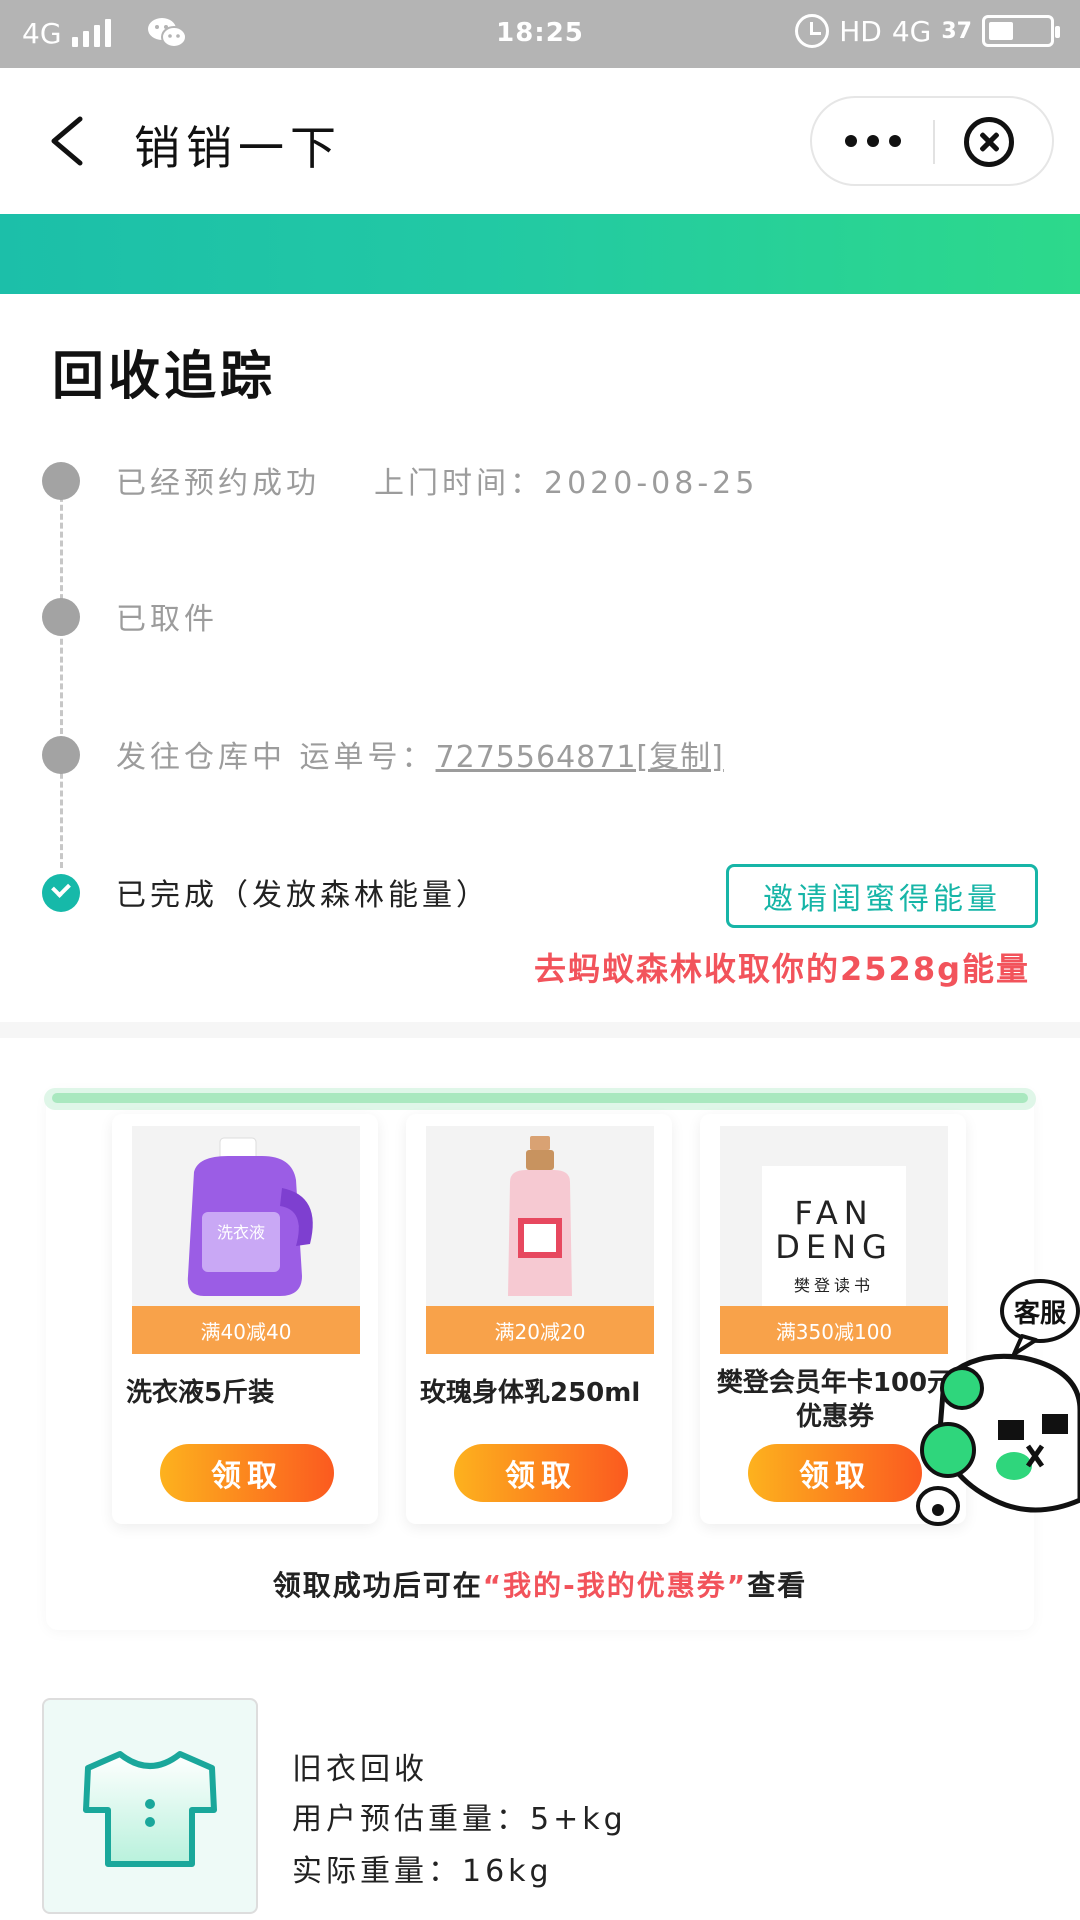 This screenshot has height=1920, width=1080. I want to click on alarm-icon, so click(812, 31).